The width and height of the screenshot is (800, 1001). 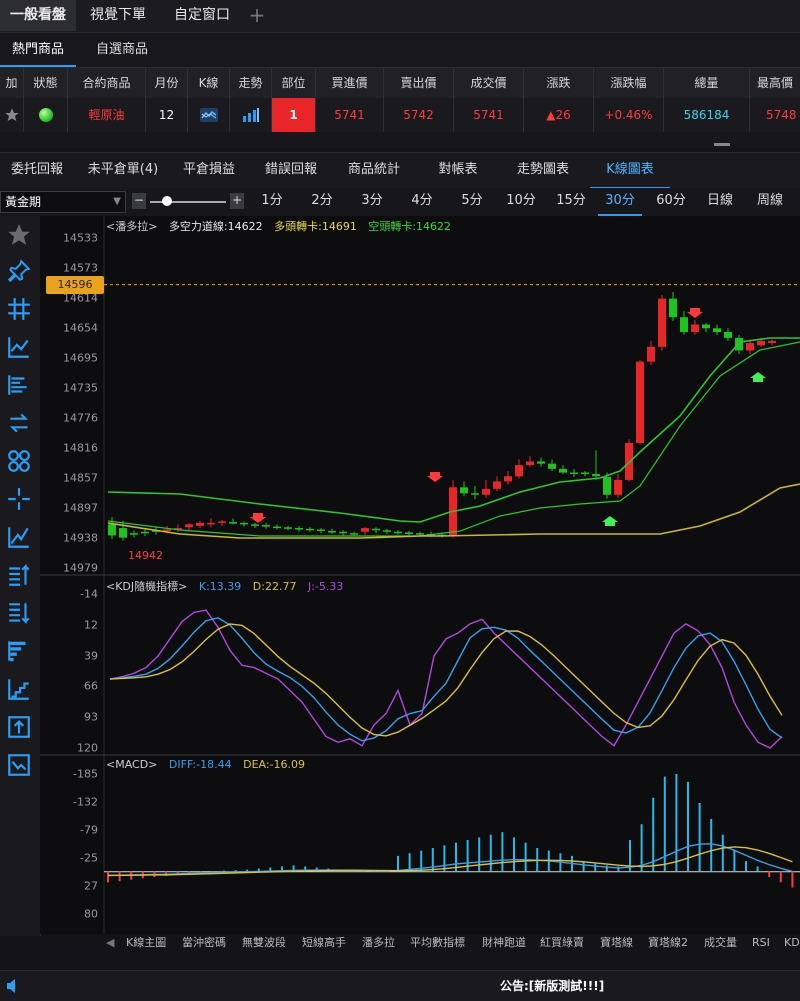 I want to click on indicator-tab-tower2: 寶塔線2, so click(x=668, y=943).